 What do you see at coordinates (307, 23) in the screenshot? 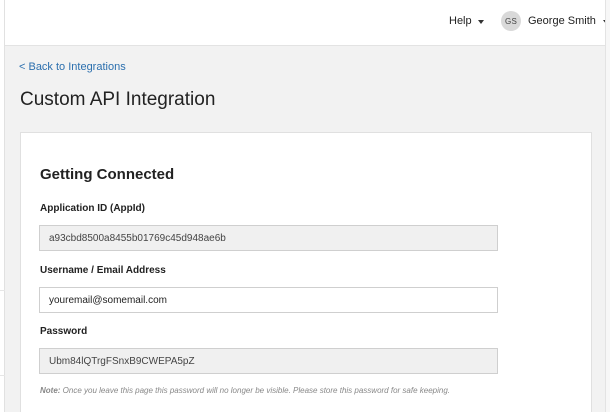
I see `top-bar: Help GS George Smith` at bounding box center [307, 23].